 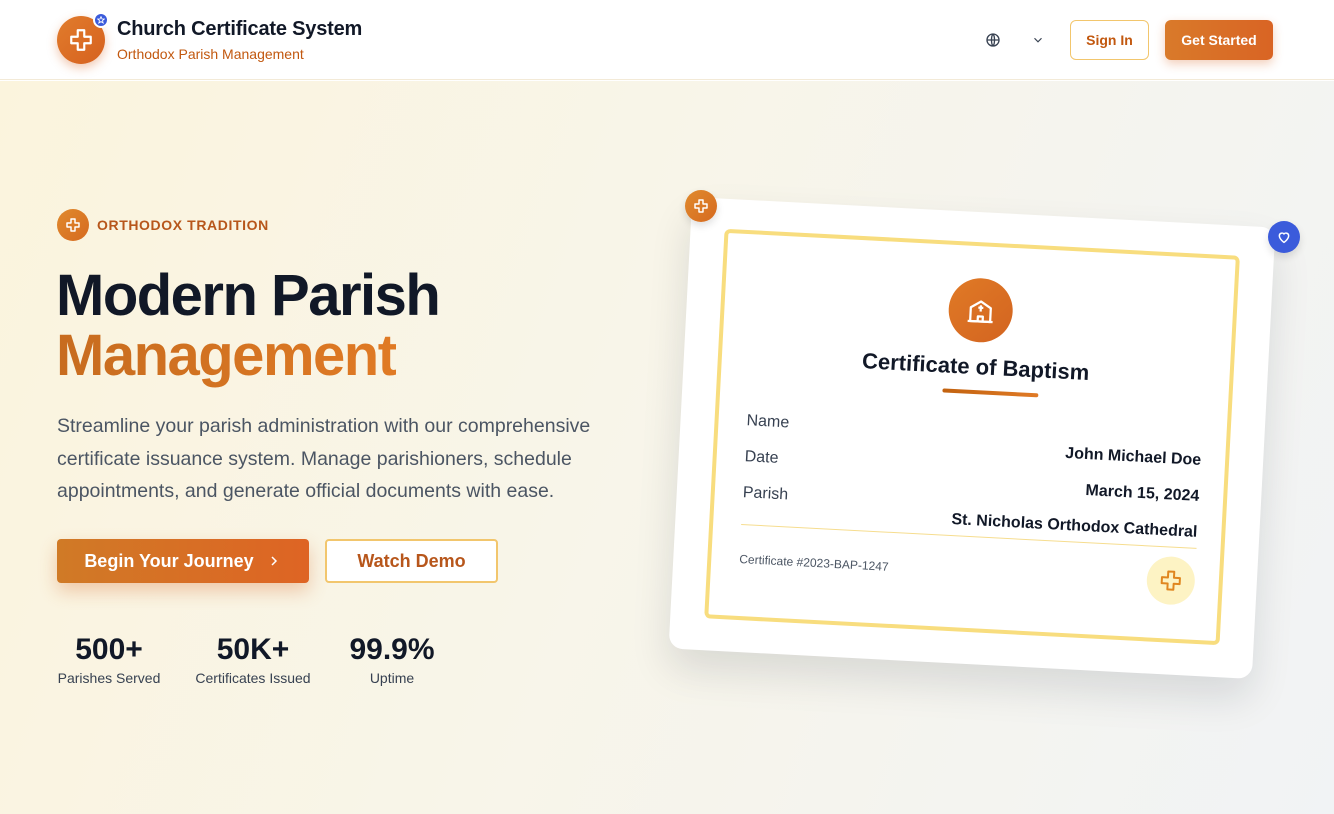 What do you see at coordinates (183, 225) in the screenshot?
I see `hero-tag: ORTHODOX TRADITION` at bounding box center [183, 225].